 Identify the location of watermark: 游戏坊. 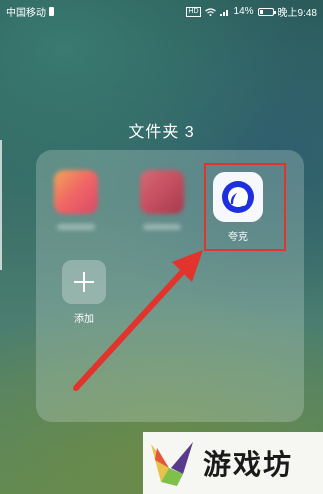
(233, 463).